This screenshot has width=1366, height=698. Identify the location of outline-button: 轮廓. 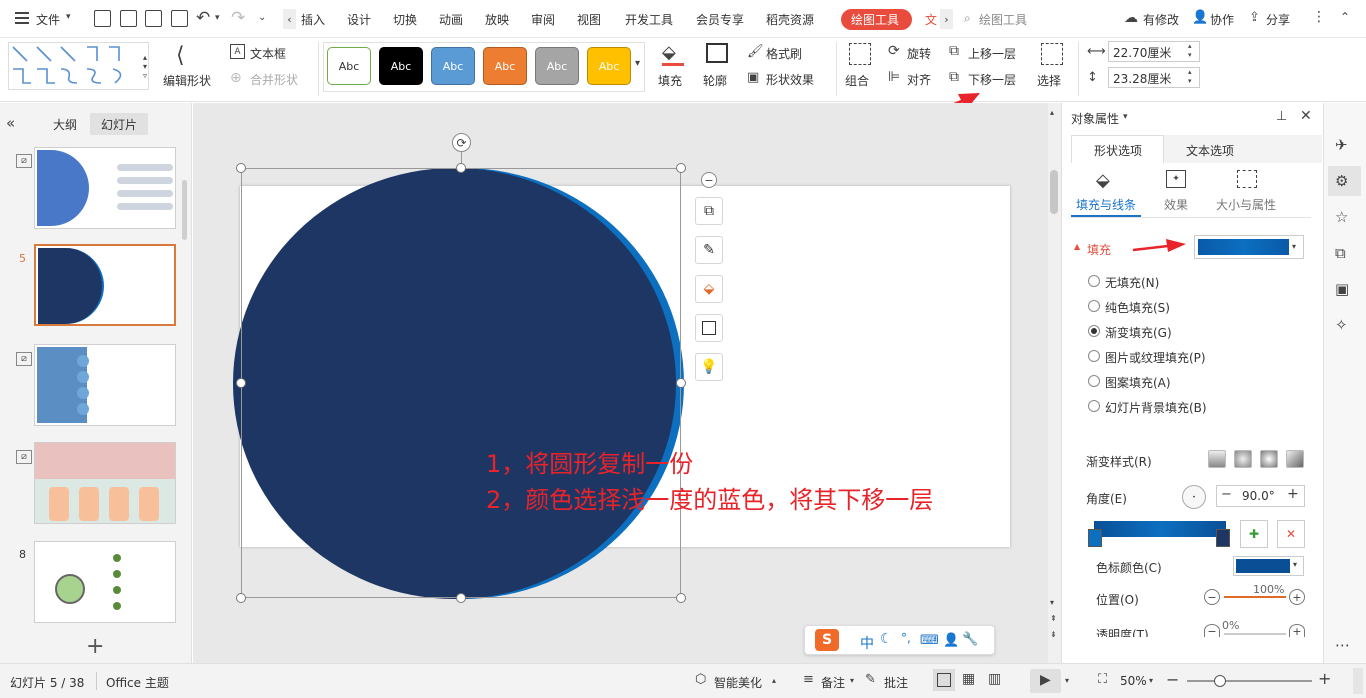
(715, 80).